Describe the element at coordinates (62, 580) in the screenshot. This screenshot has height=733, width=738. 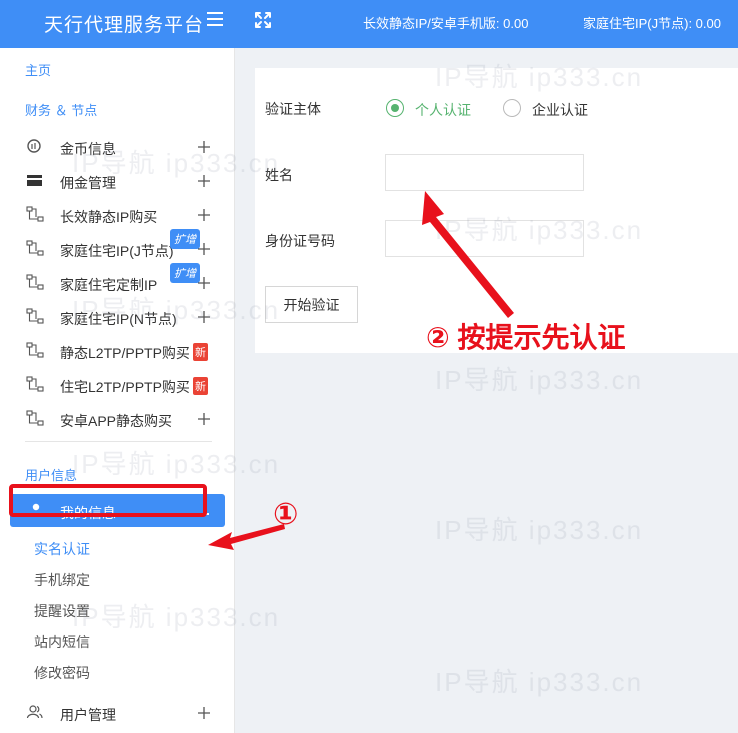
I see `sub-item-phone-bind: 手机绑定` at that location.